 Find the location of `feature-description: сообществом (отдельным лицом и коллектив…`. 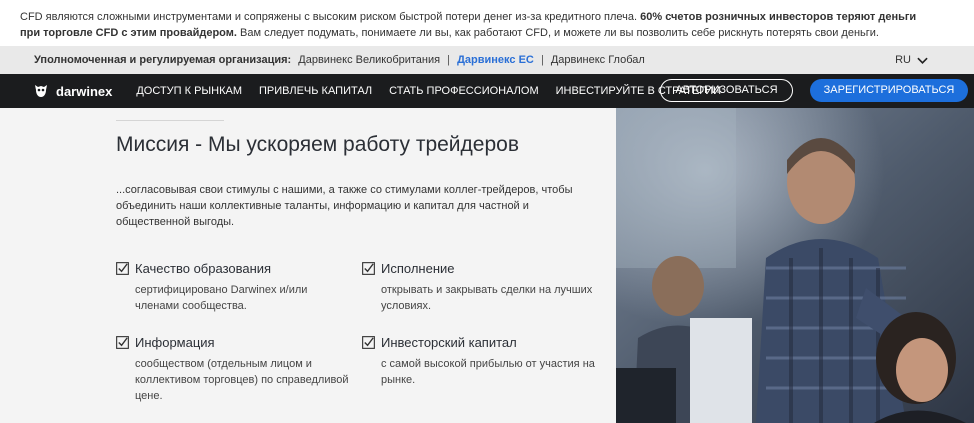

feature-description: сообществом (отдельным лицом и коллектив… is located at coordinates (242, 380).